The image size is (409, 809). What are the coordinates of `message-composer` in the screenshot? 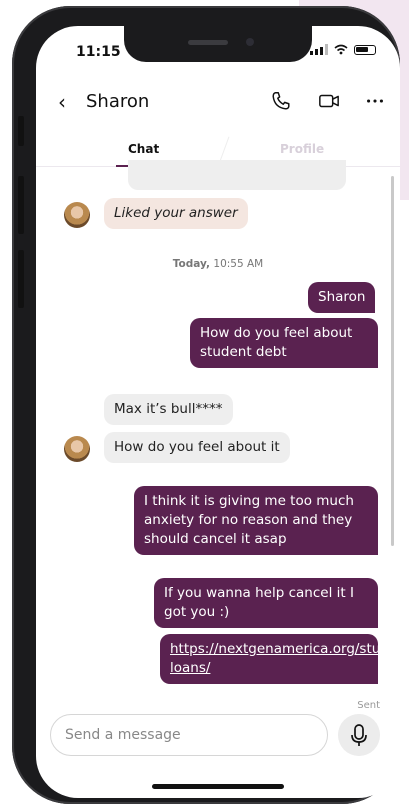 It's located at (218, 739).